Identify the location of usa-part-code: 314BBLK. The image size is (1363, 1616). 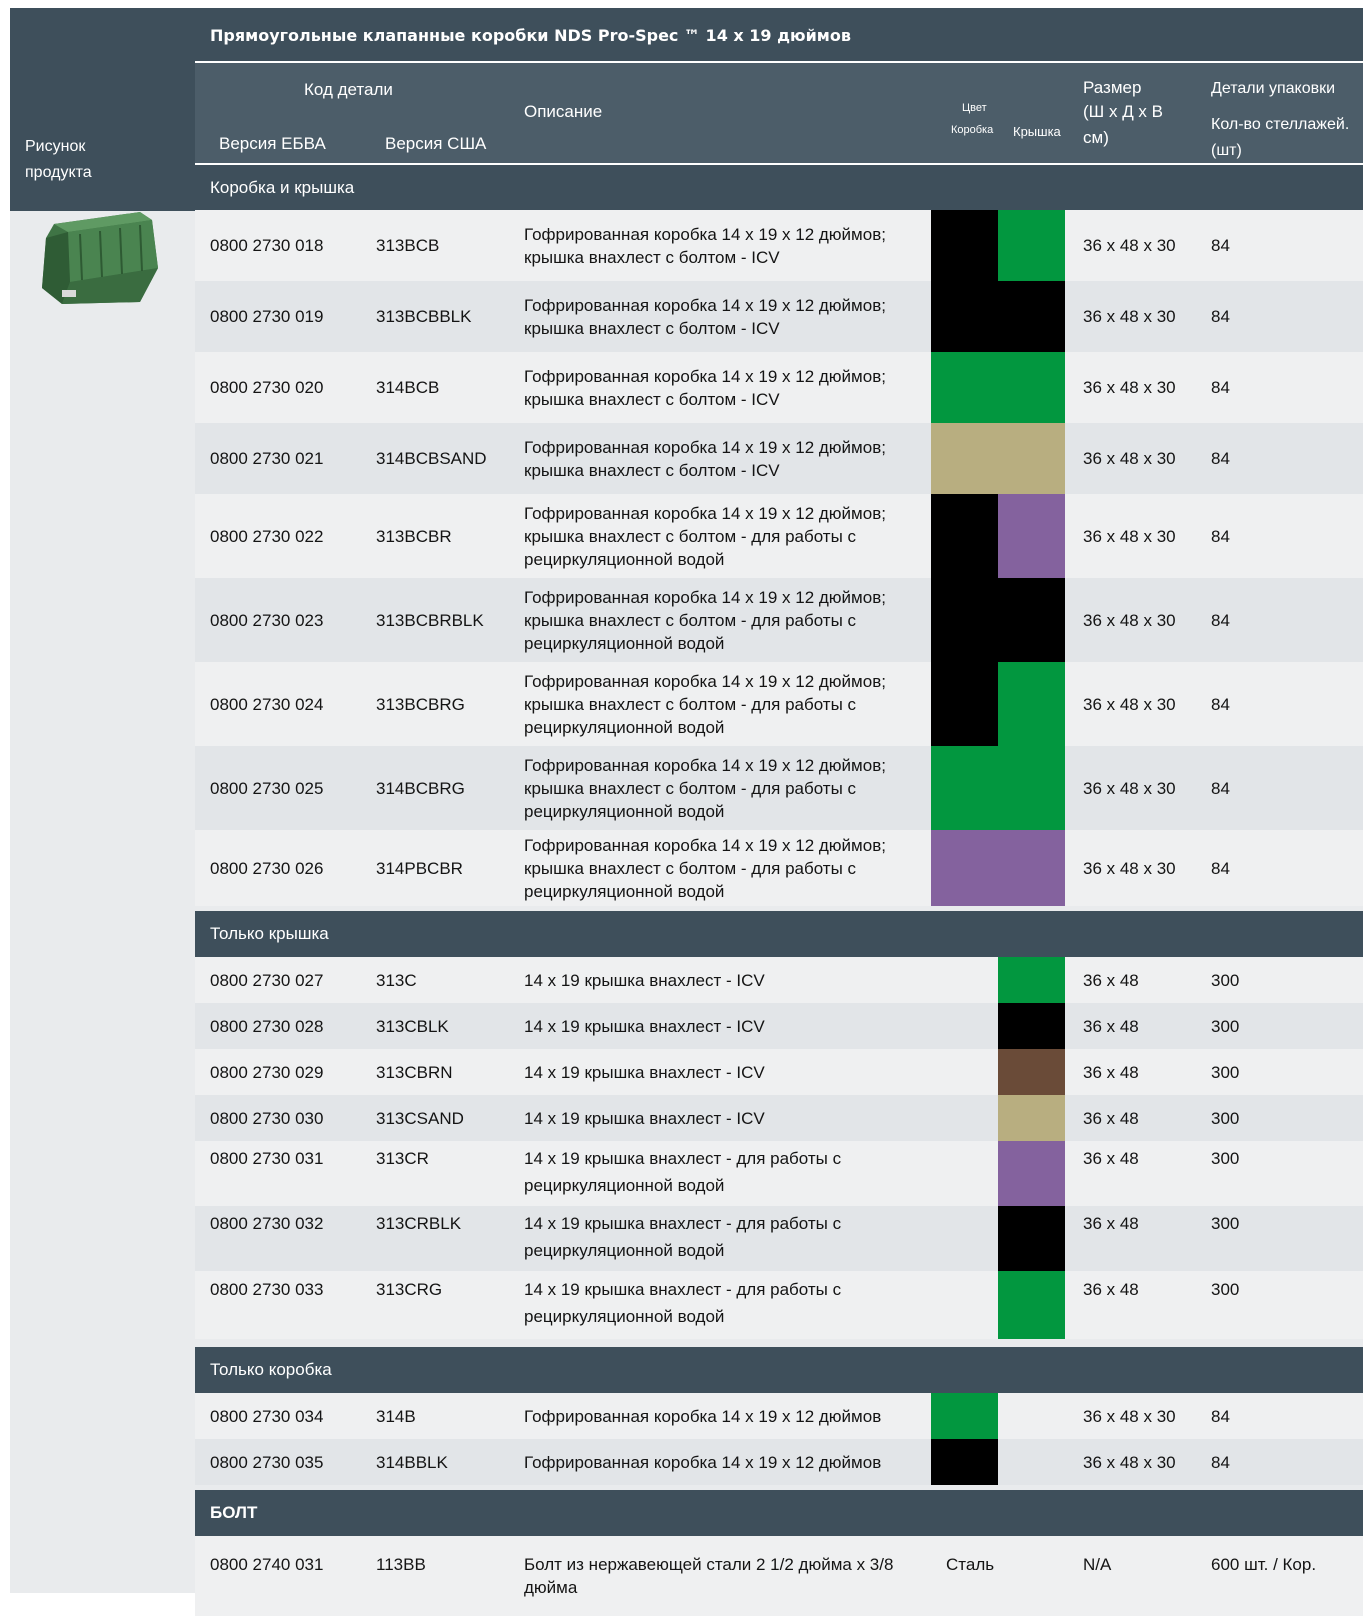
(412, 1462).